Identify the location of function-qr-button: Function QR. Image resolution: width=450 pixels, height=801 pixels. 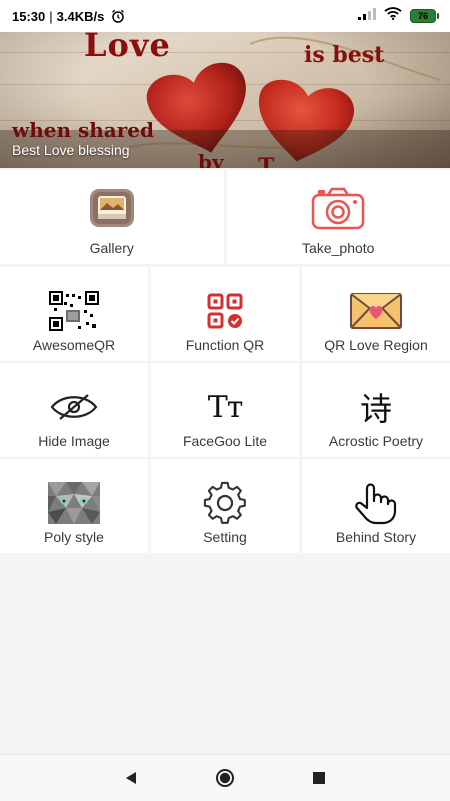
(225, 314).